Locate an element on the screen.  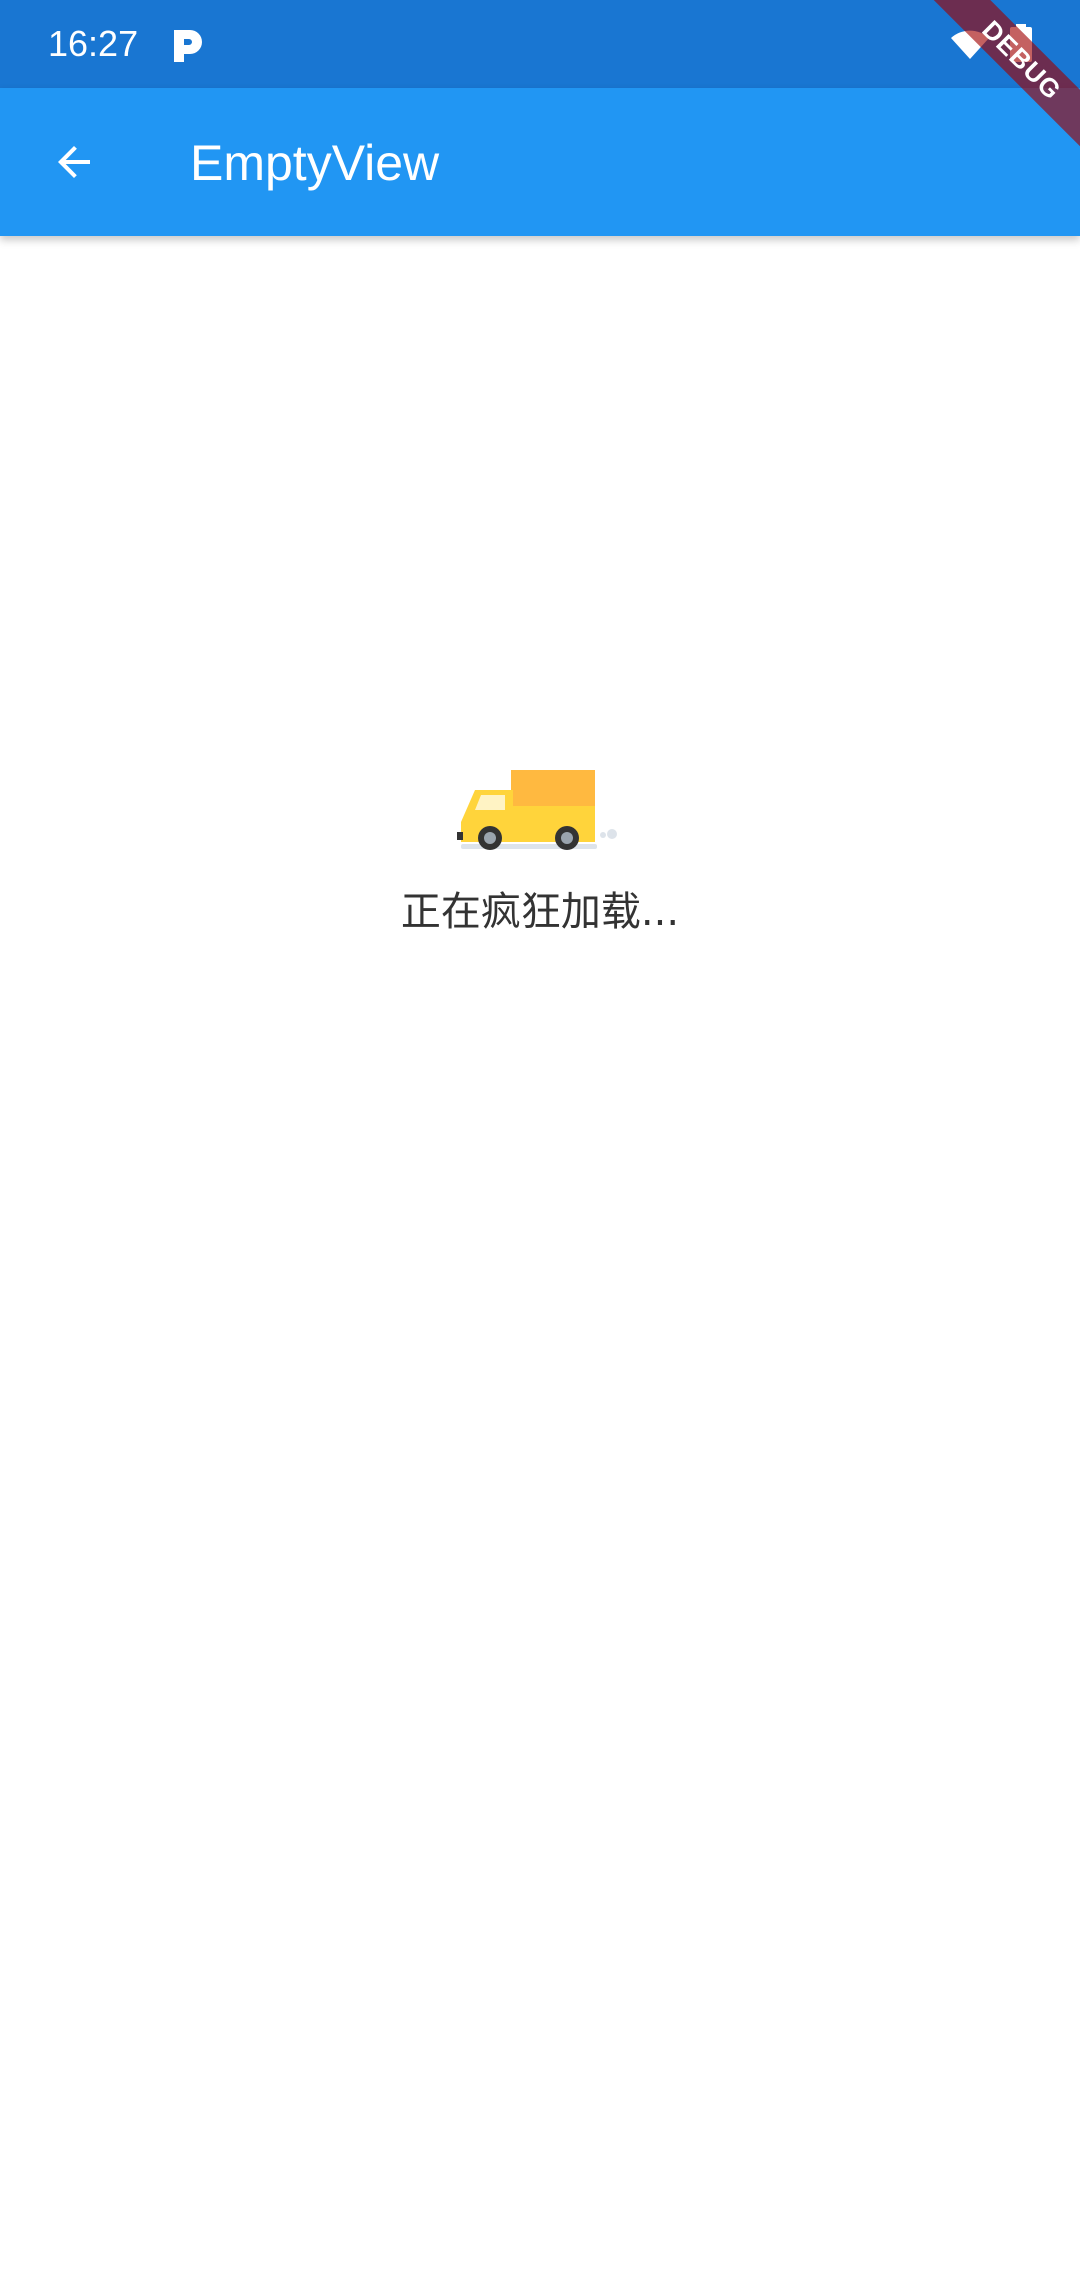
app-bar: EmptyView is located at coordinates (540, 162).